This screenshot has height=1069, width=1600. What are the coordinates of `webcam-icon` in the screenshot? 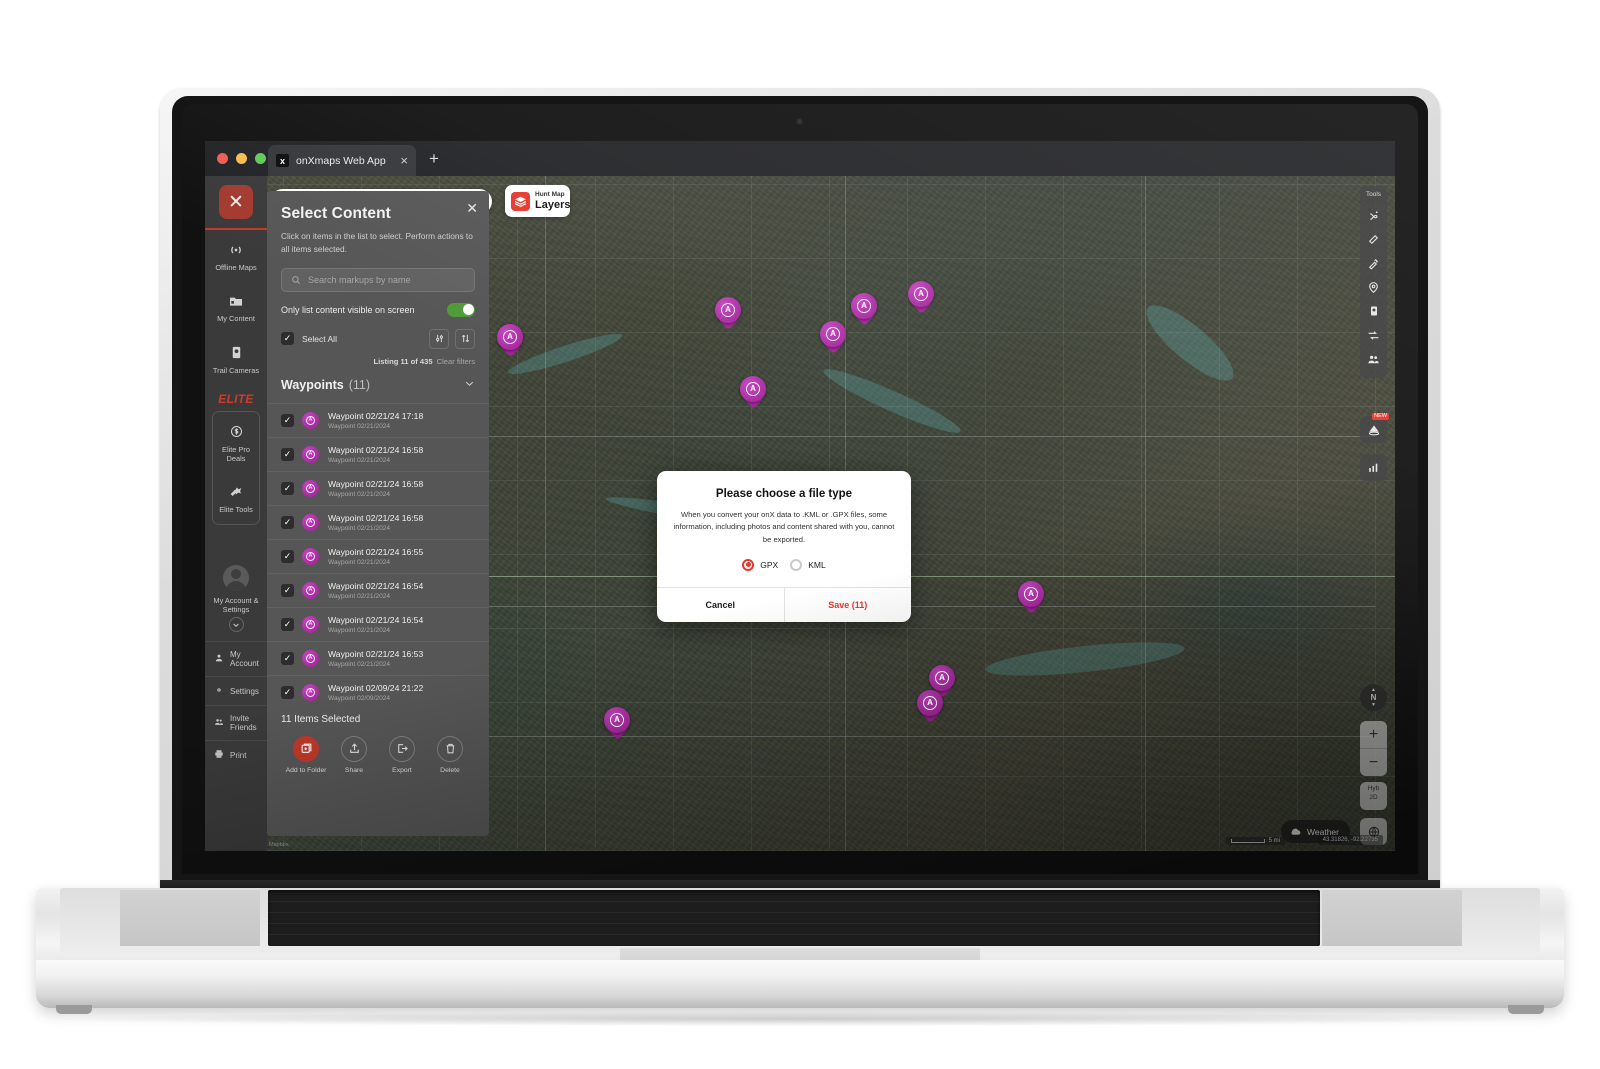 It's located at (799, 121).